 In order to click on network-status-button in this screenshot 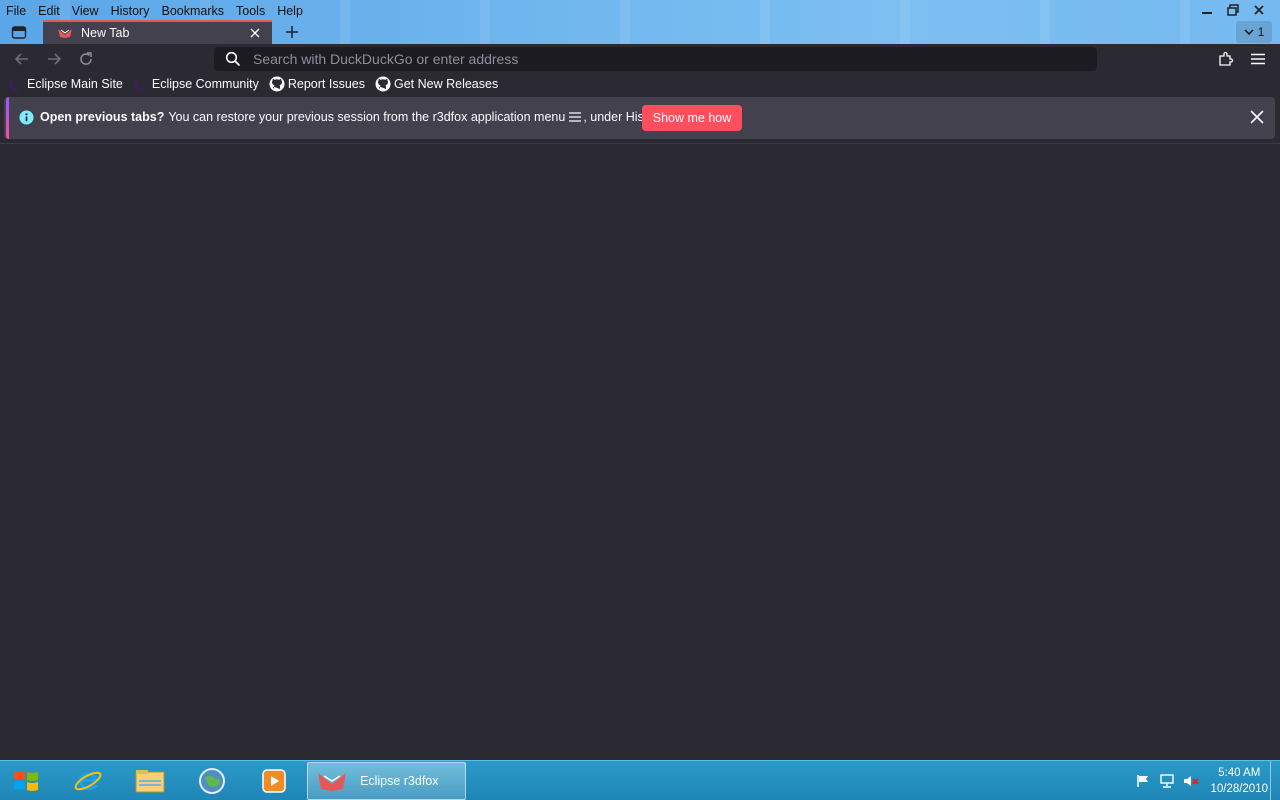, I will do `click(1167, 781)`.